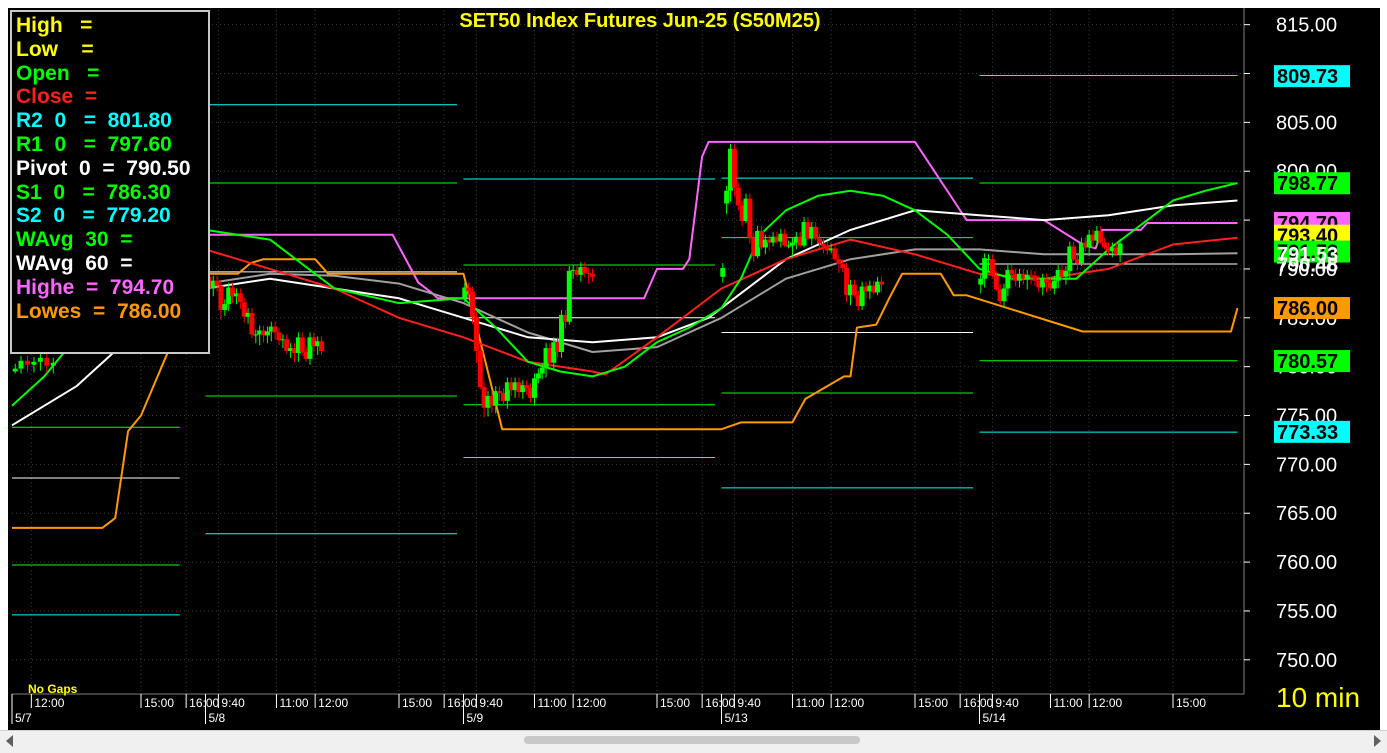  What do you see at coordinates (9, 741) in the screenshot?
I see `scroll-left-icon` at bounding box center [9, 741].